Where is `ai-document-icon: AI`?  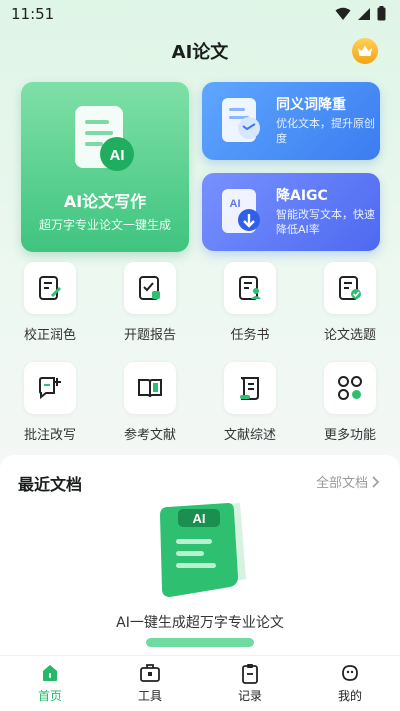 ai-document-icon: AI is located at coordinates (104, 138).